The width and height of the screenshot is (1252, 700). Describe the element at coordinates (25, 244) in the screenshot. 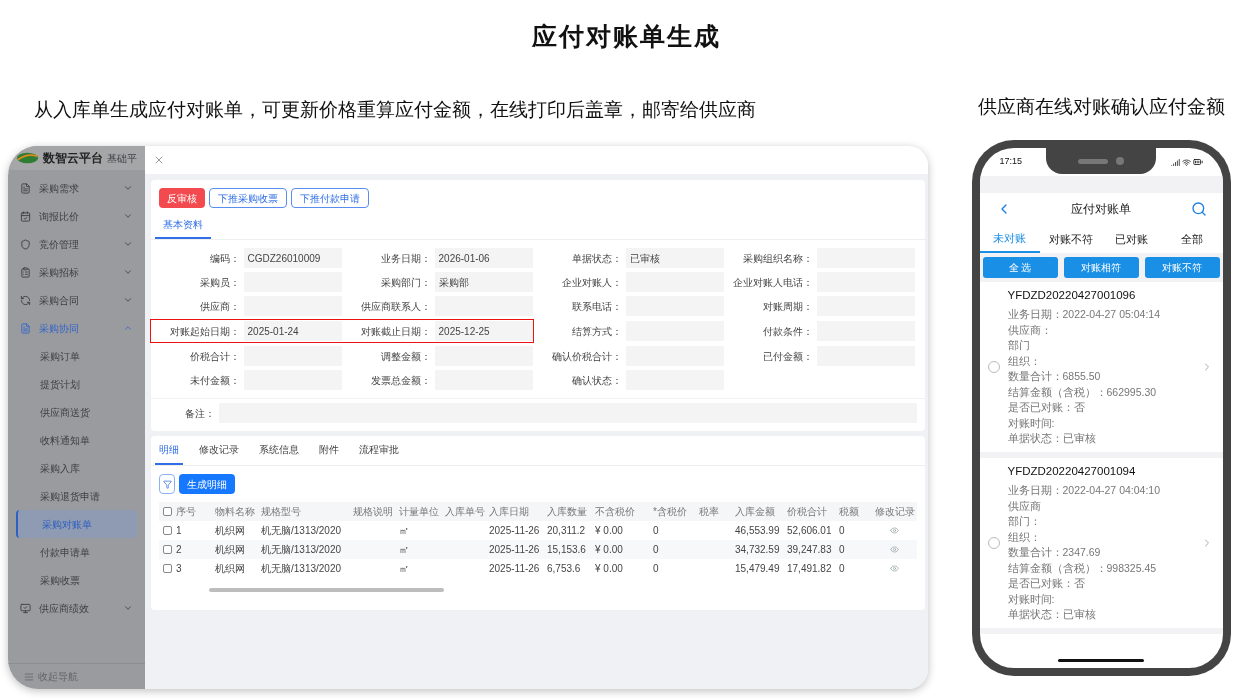

I see `shield-icon` at that location.